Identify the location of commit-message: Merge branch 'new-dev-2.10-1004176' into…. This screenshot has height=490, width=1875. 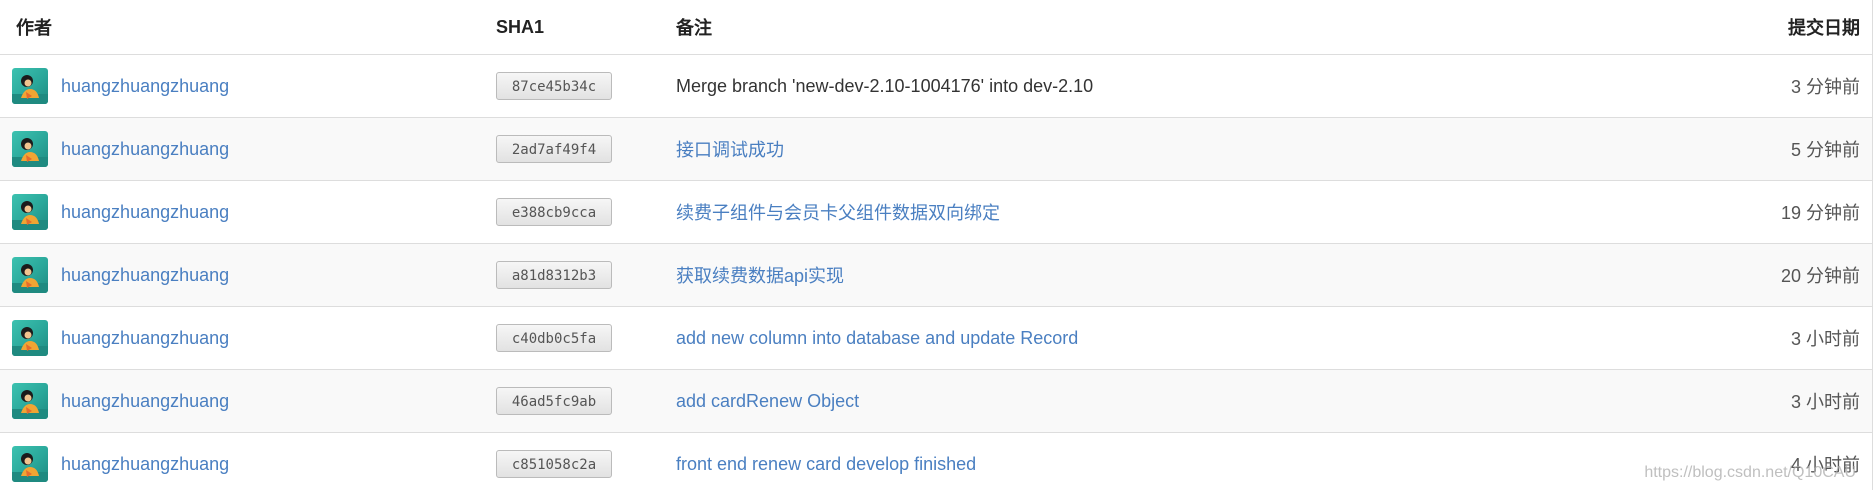
(885, 85).